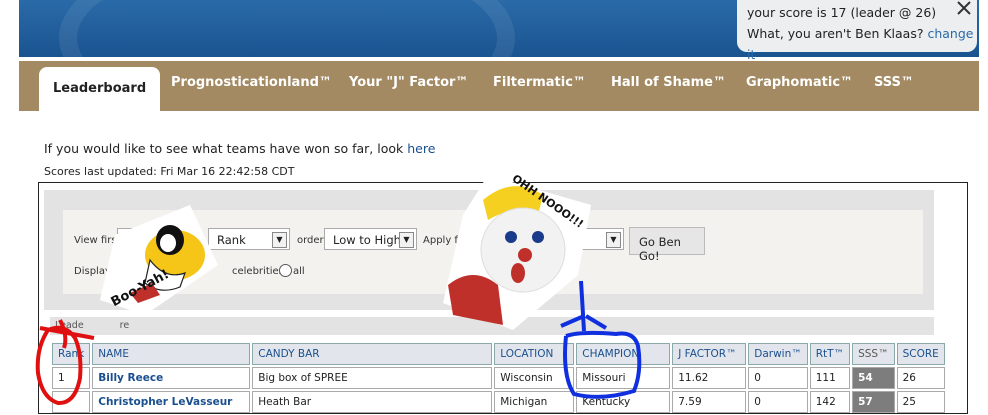 The width and height of the screenshot is (988, 415). I want to click on column-header-darwin: Darwin™, so click(778, 354).